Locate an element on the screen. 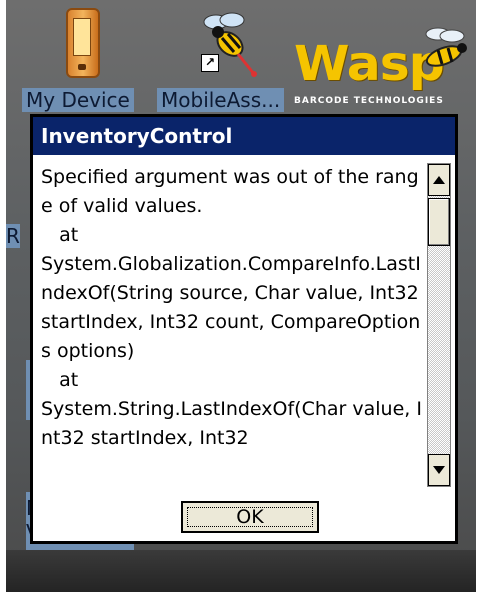  wasp-logo: Wasp BARCODE TECHNOLOGIES is located at coordinates (385, 67).